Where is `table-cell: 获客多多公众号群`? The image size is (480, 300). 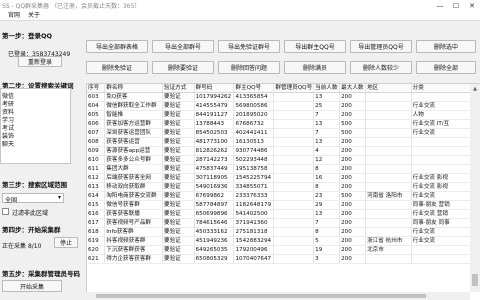
table-cell: 获客多多公众号群 is located at coordinates (133, 160).